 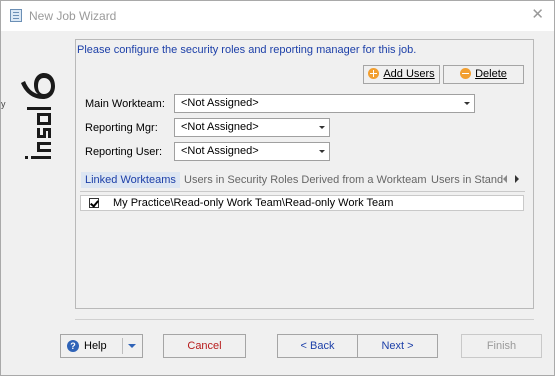 I want to click on cancel-button: Cancel, so click(x=204, y=346).